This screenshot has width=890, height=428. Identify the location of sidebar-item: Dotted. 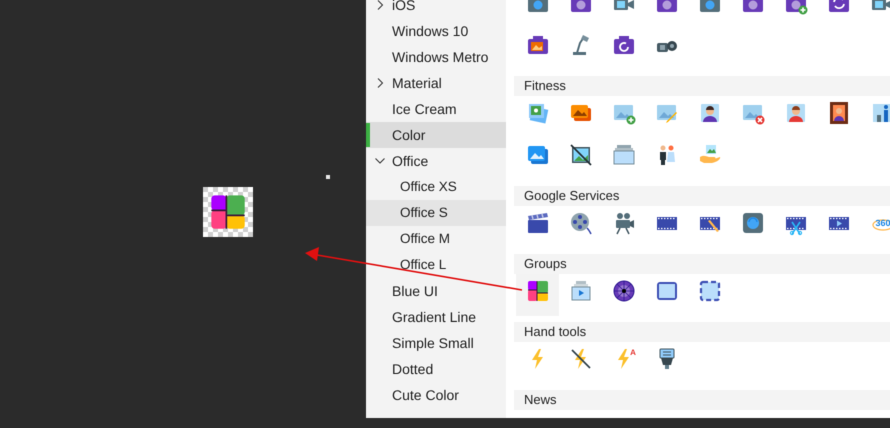
(436, 369).